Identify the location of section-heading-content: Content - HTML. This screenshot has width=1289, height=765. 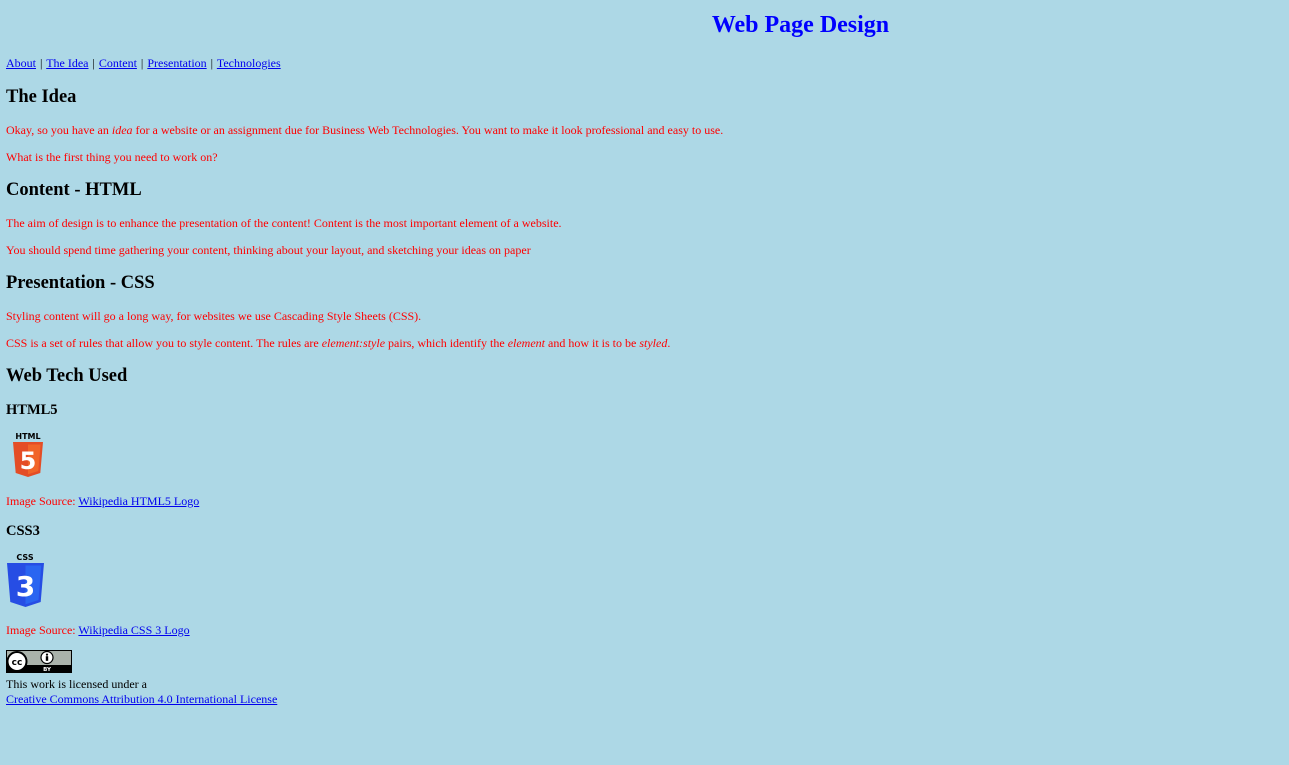
(74, 190).